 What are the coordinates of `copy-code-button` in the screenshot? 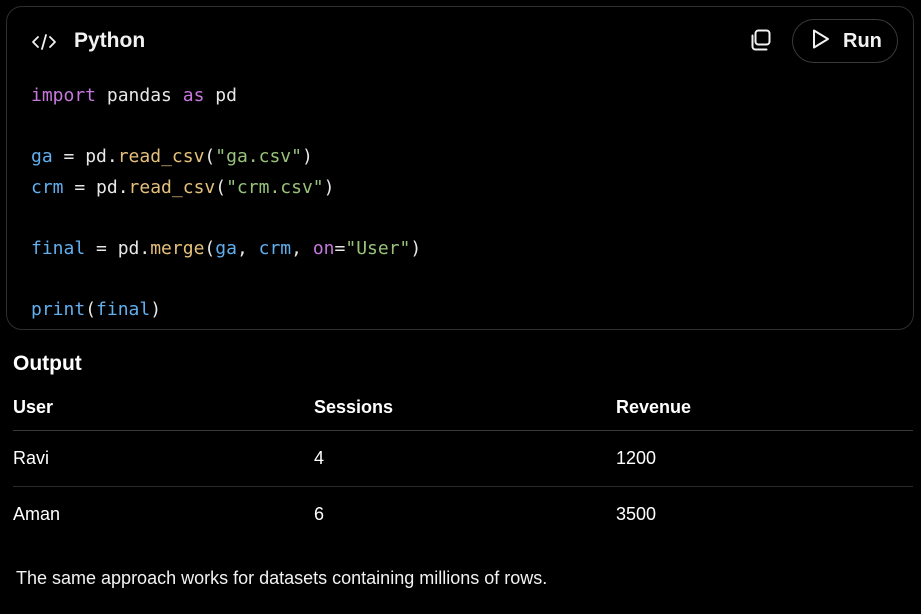 It's located at (760, 42).